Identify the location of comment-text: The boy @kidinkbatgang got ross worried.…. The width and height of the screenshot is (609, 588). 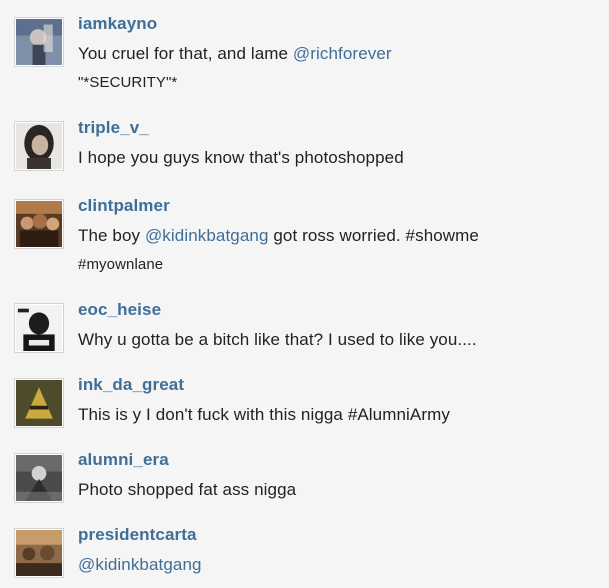
(340, 250).